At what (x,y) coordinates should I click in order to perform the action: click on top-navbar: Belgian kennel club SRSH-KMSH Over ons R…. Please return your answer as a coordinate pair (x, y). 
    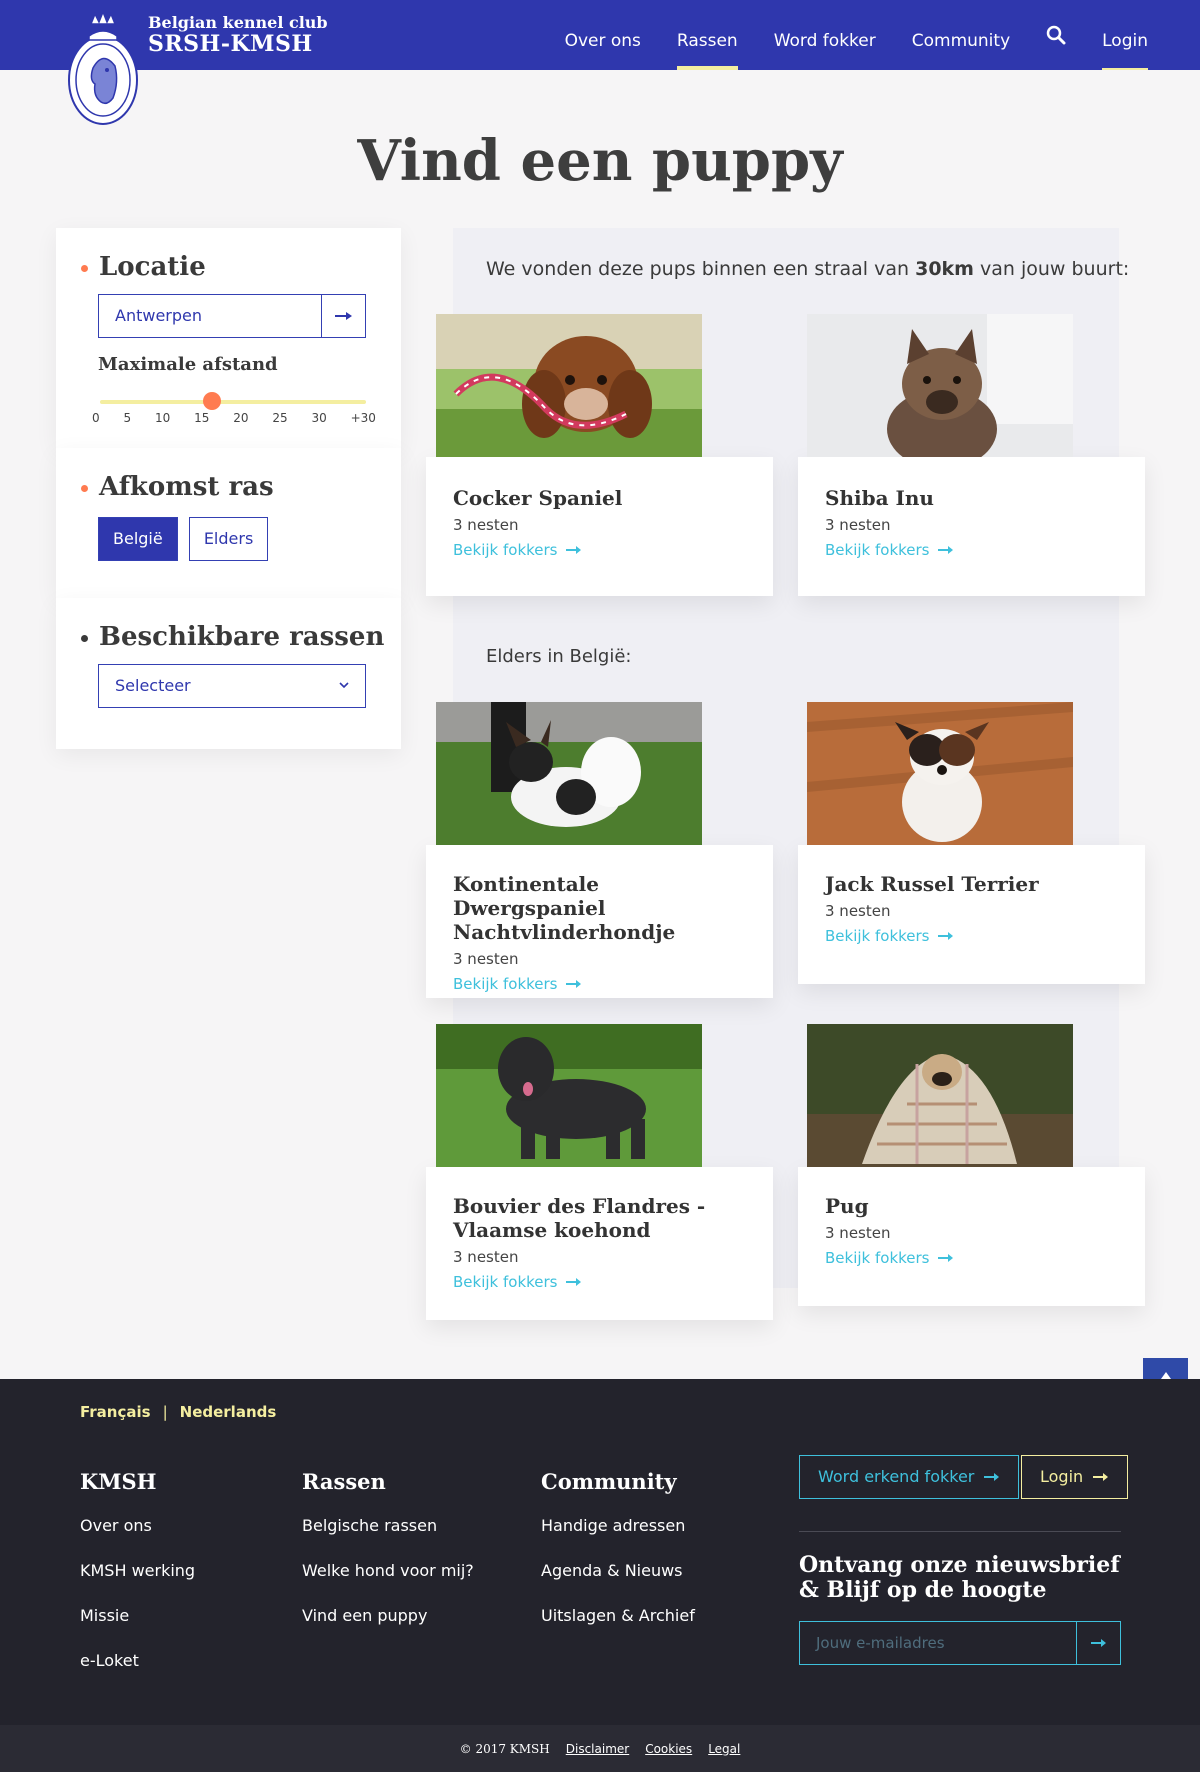
    Looking at the image, I should click on (600, 62).